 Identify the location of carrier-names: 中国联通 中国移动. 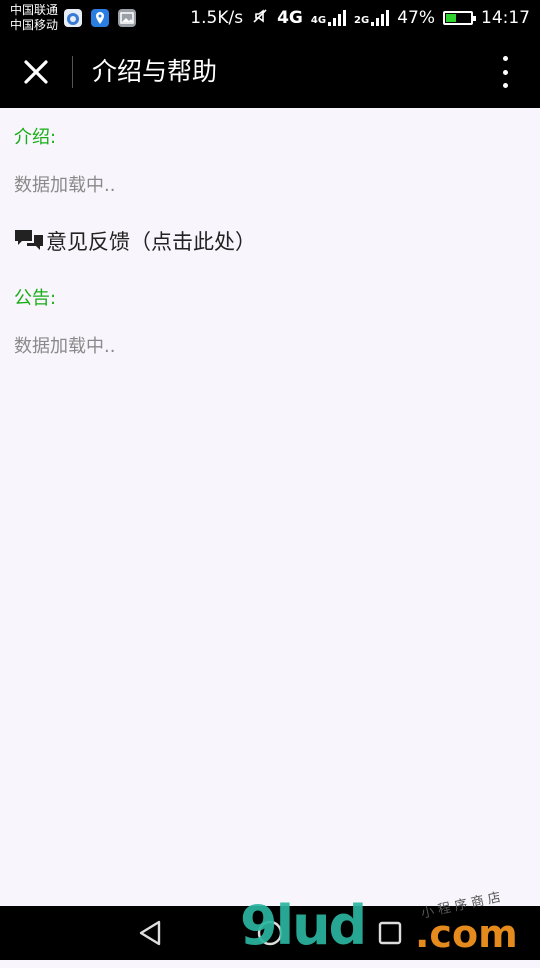
(34, 18).